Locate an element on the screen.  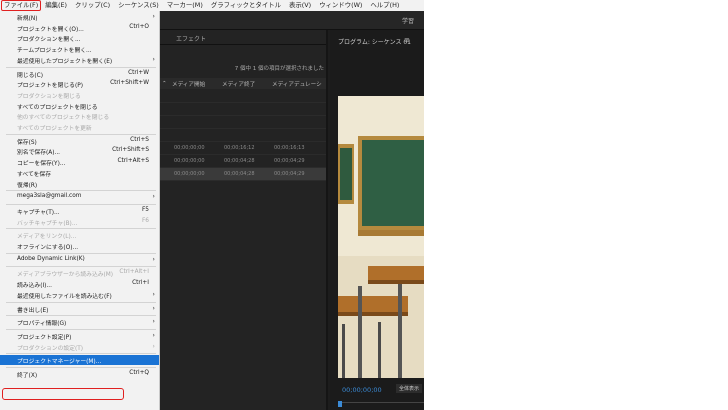
column-media-duration: メディアデュレーシ is located at coordinates (297, 84).